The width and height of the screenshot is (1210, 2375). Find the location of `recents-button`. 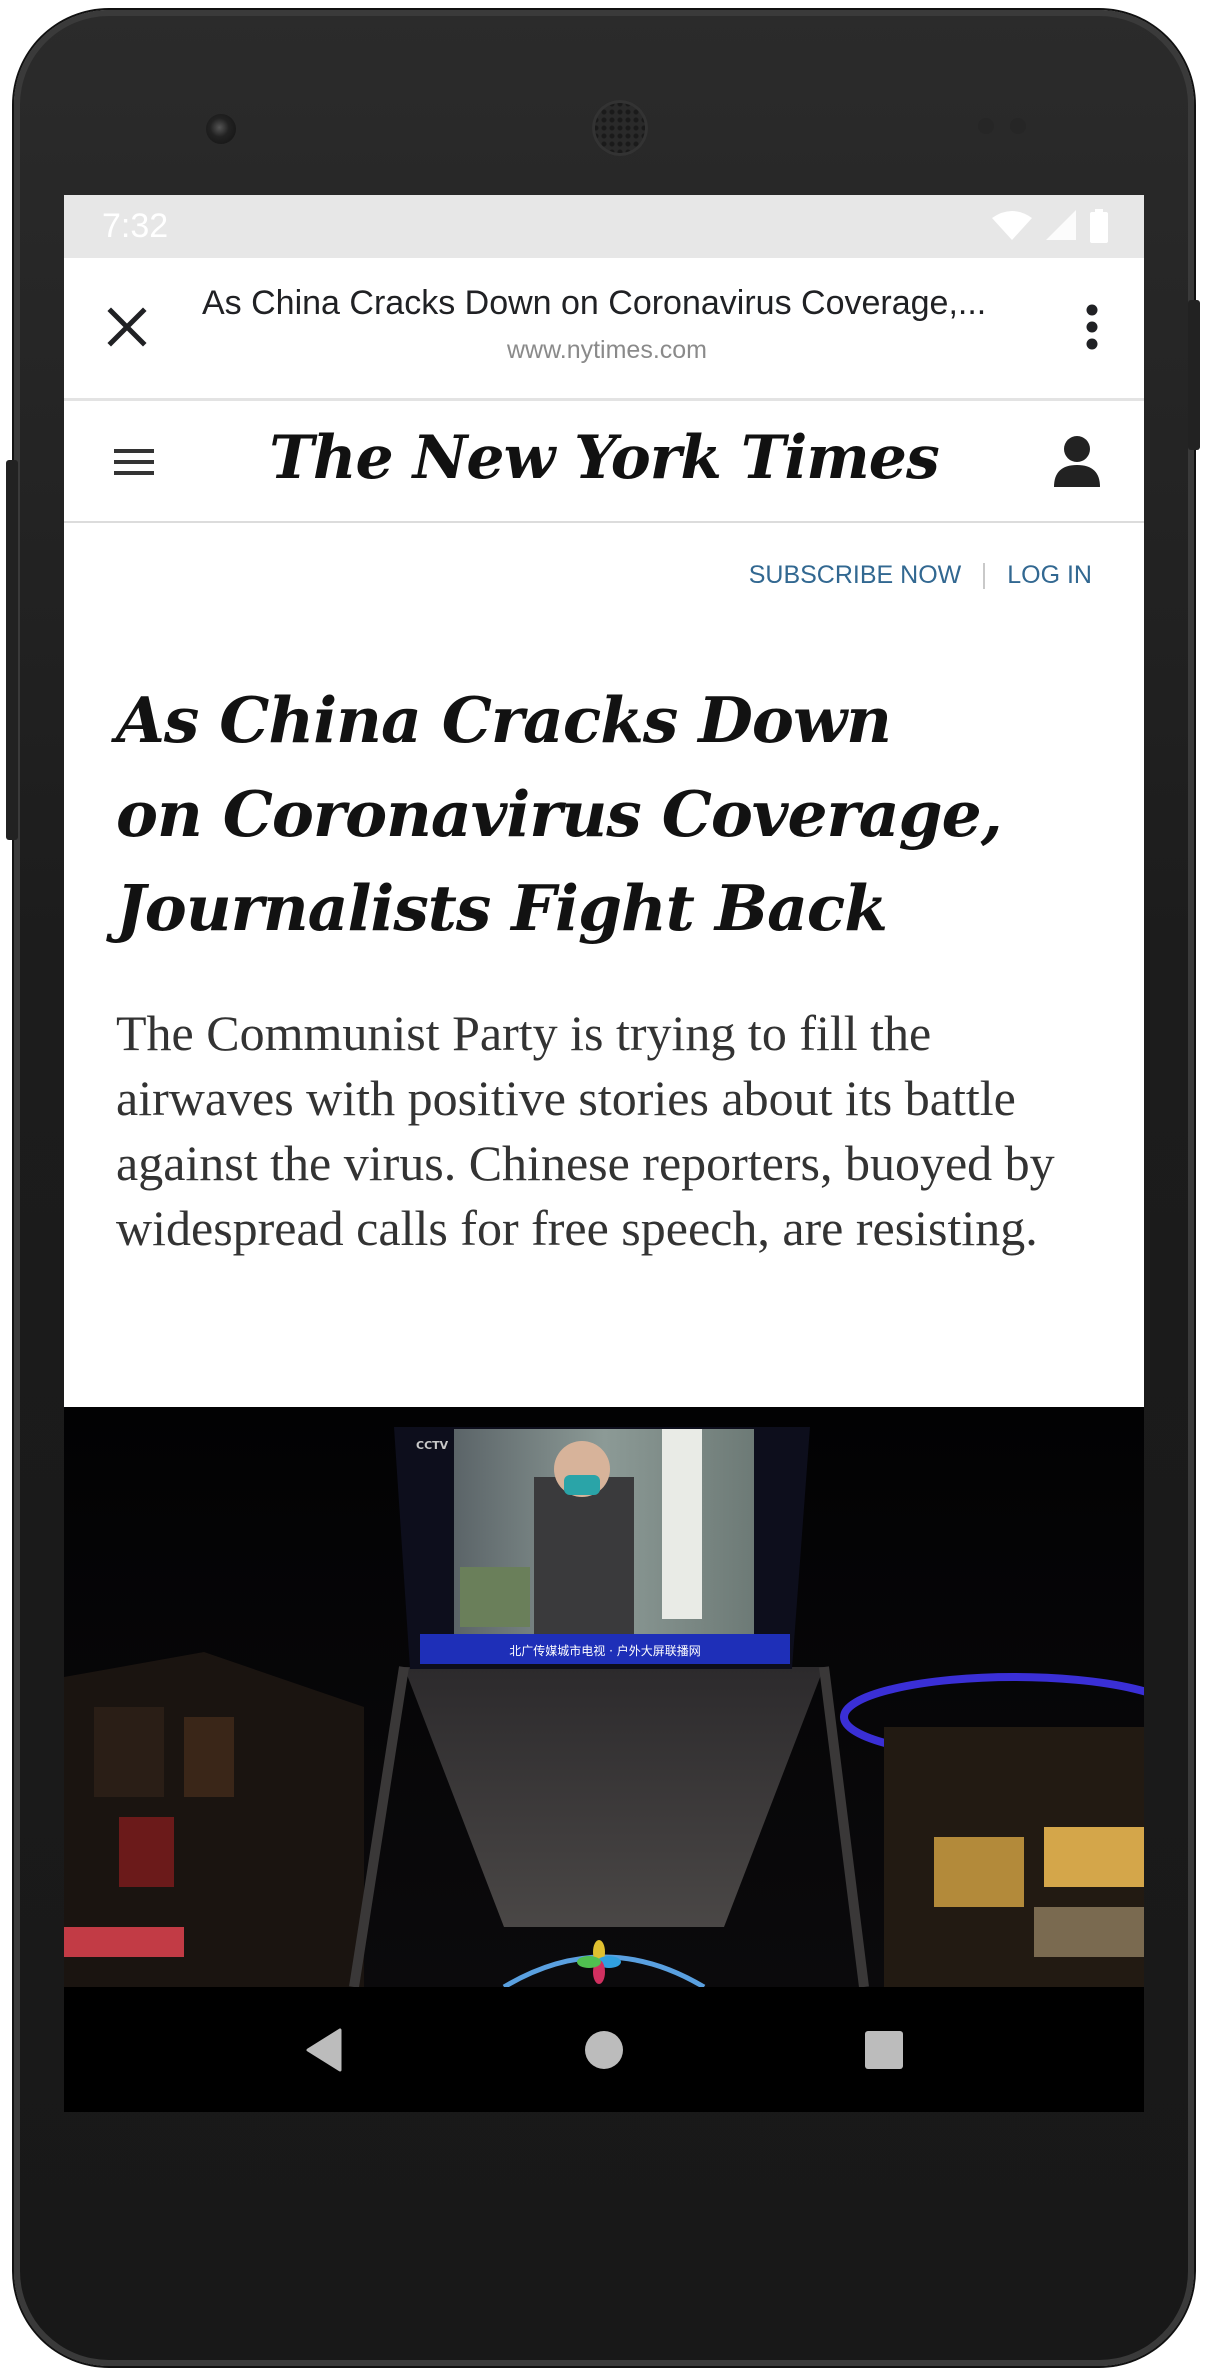

recents-button is located at coordinates (884, 2050).